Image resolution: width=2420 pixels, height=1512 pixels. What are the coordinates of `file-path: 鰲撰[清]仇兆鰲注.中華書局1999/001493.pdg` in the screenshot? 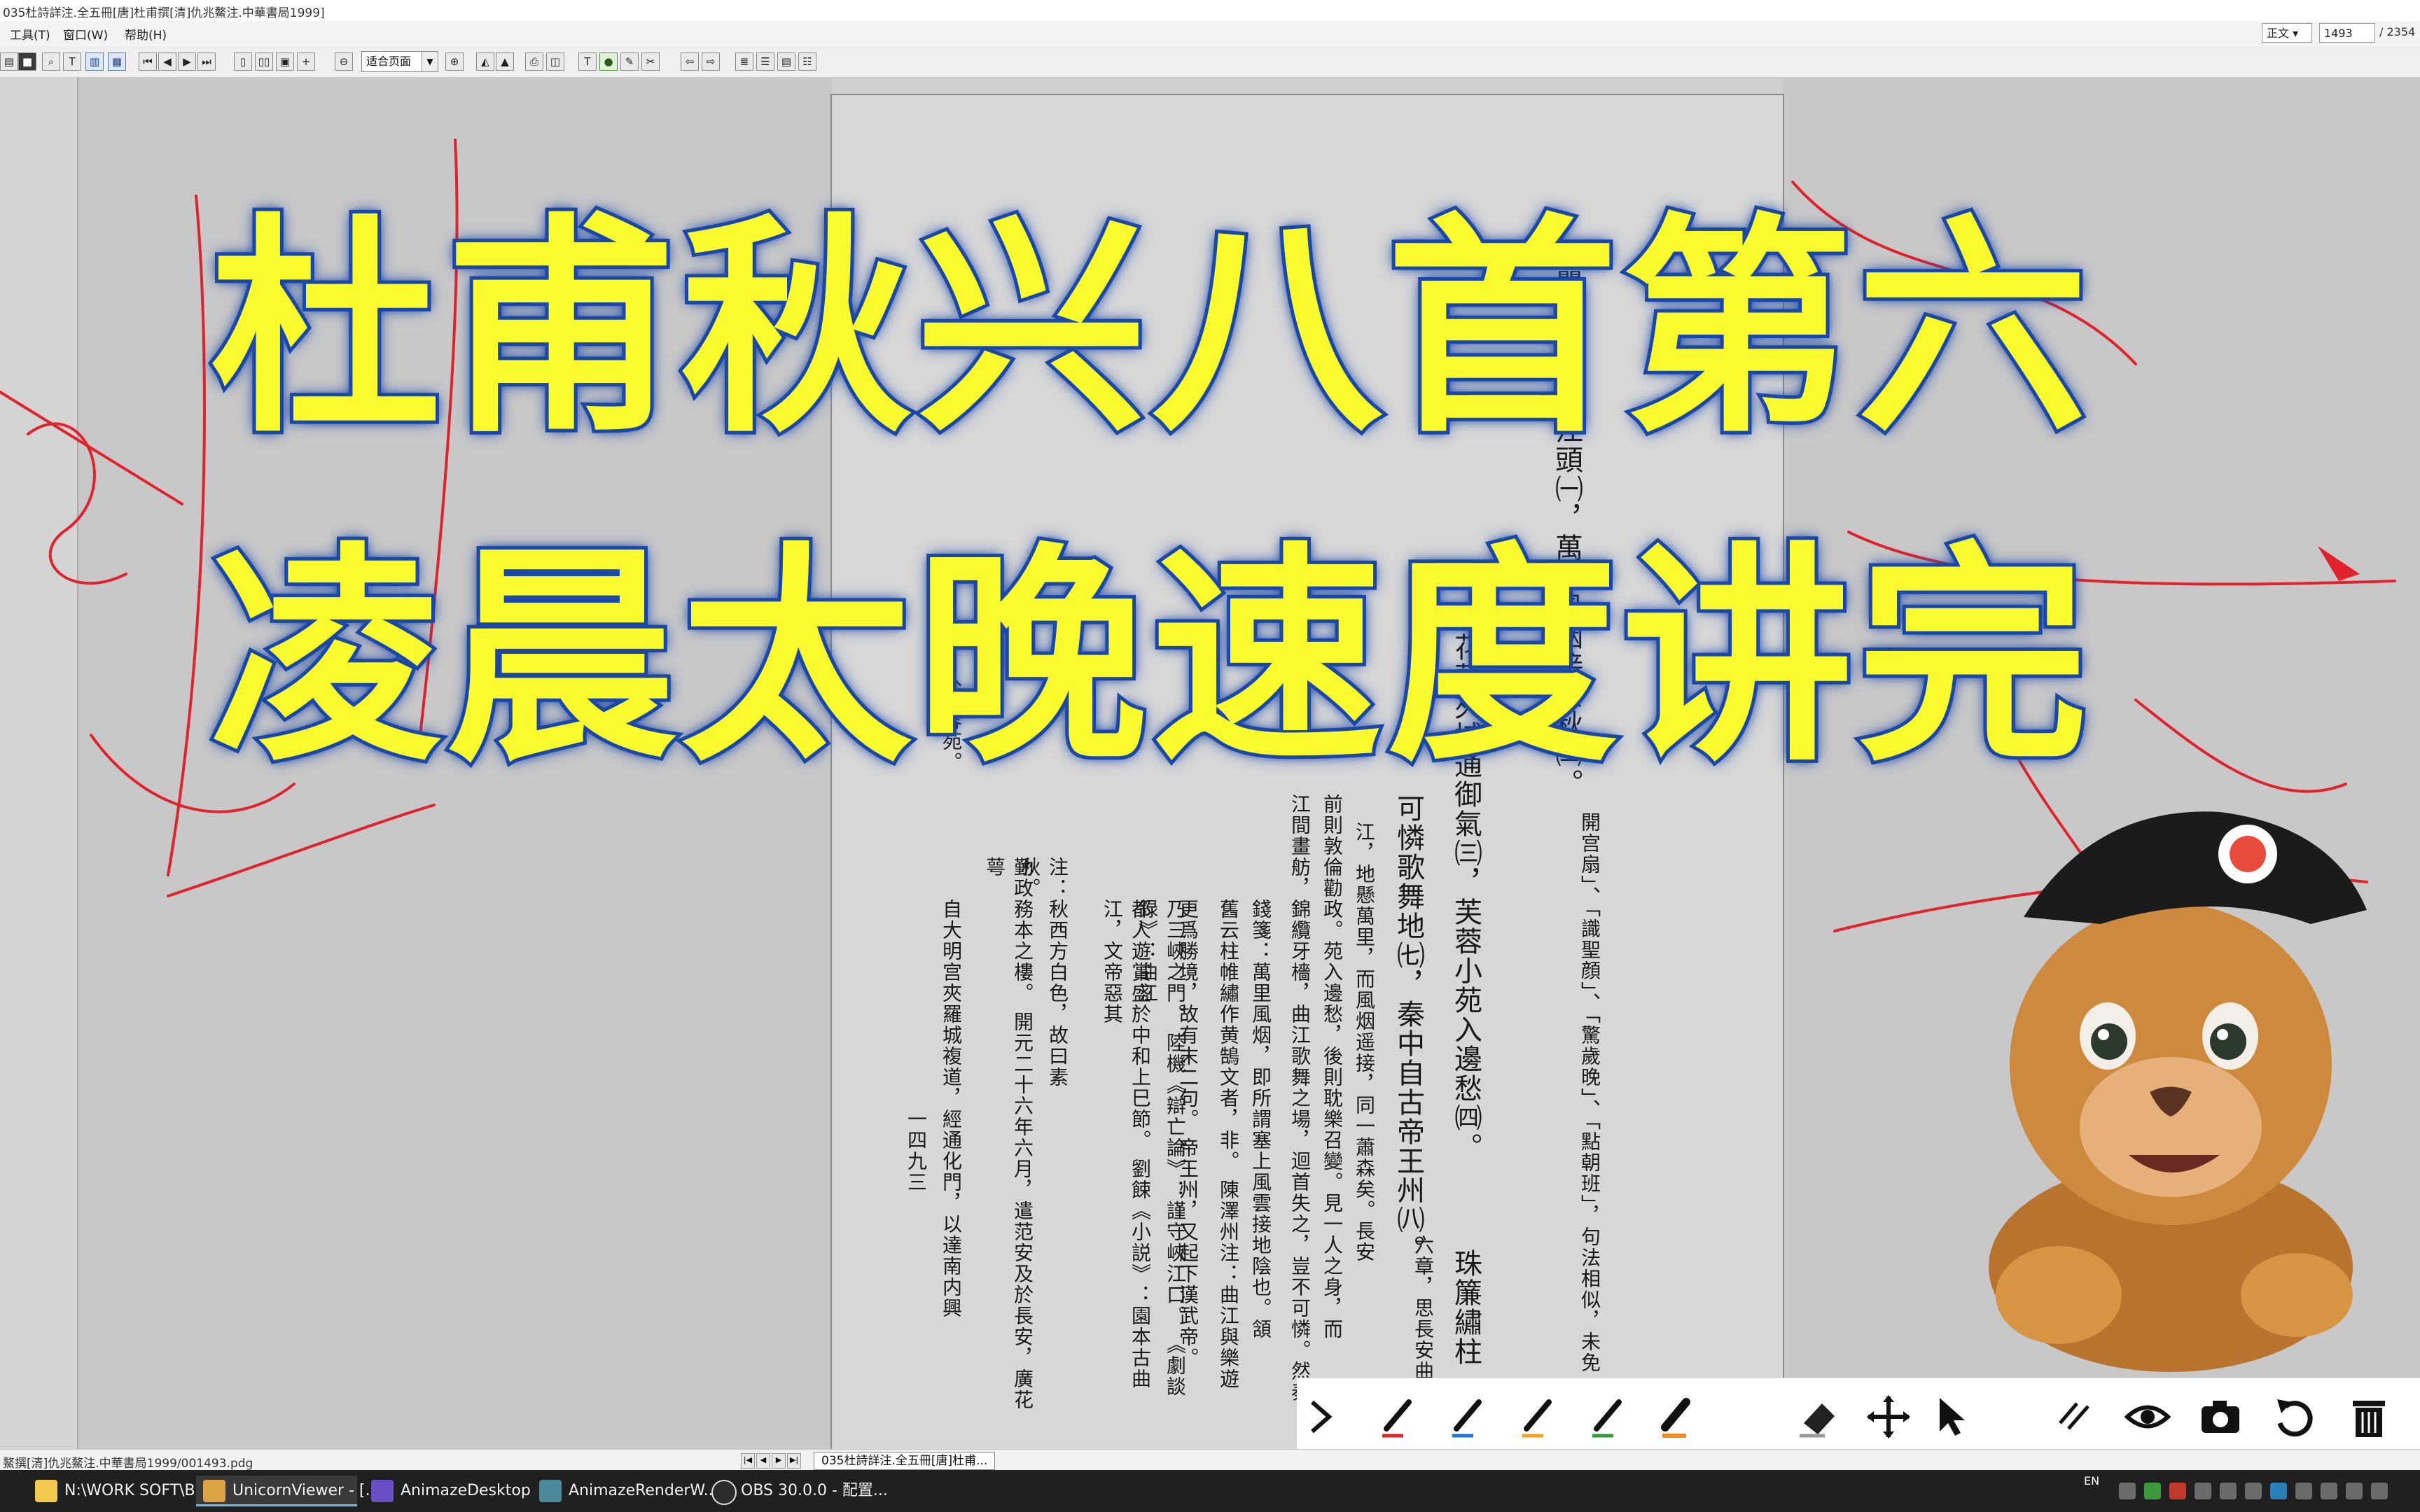 It's located at (128, 1464).